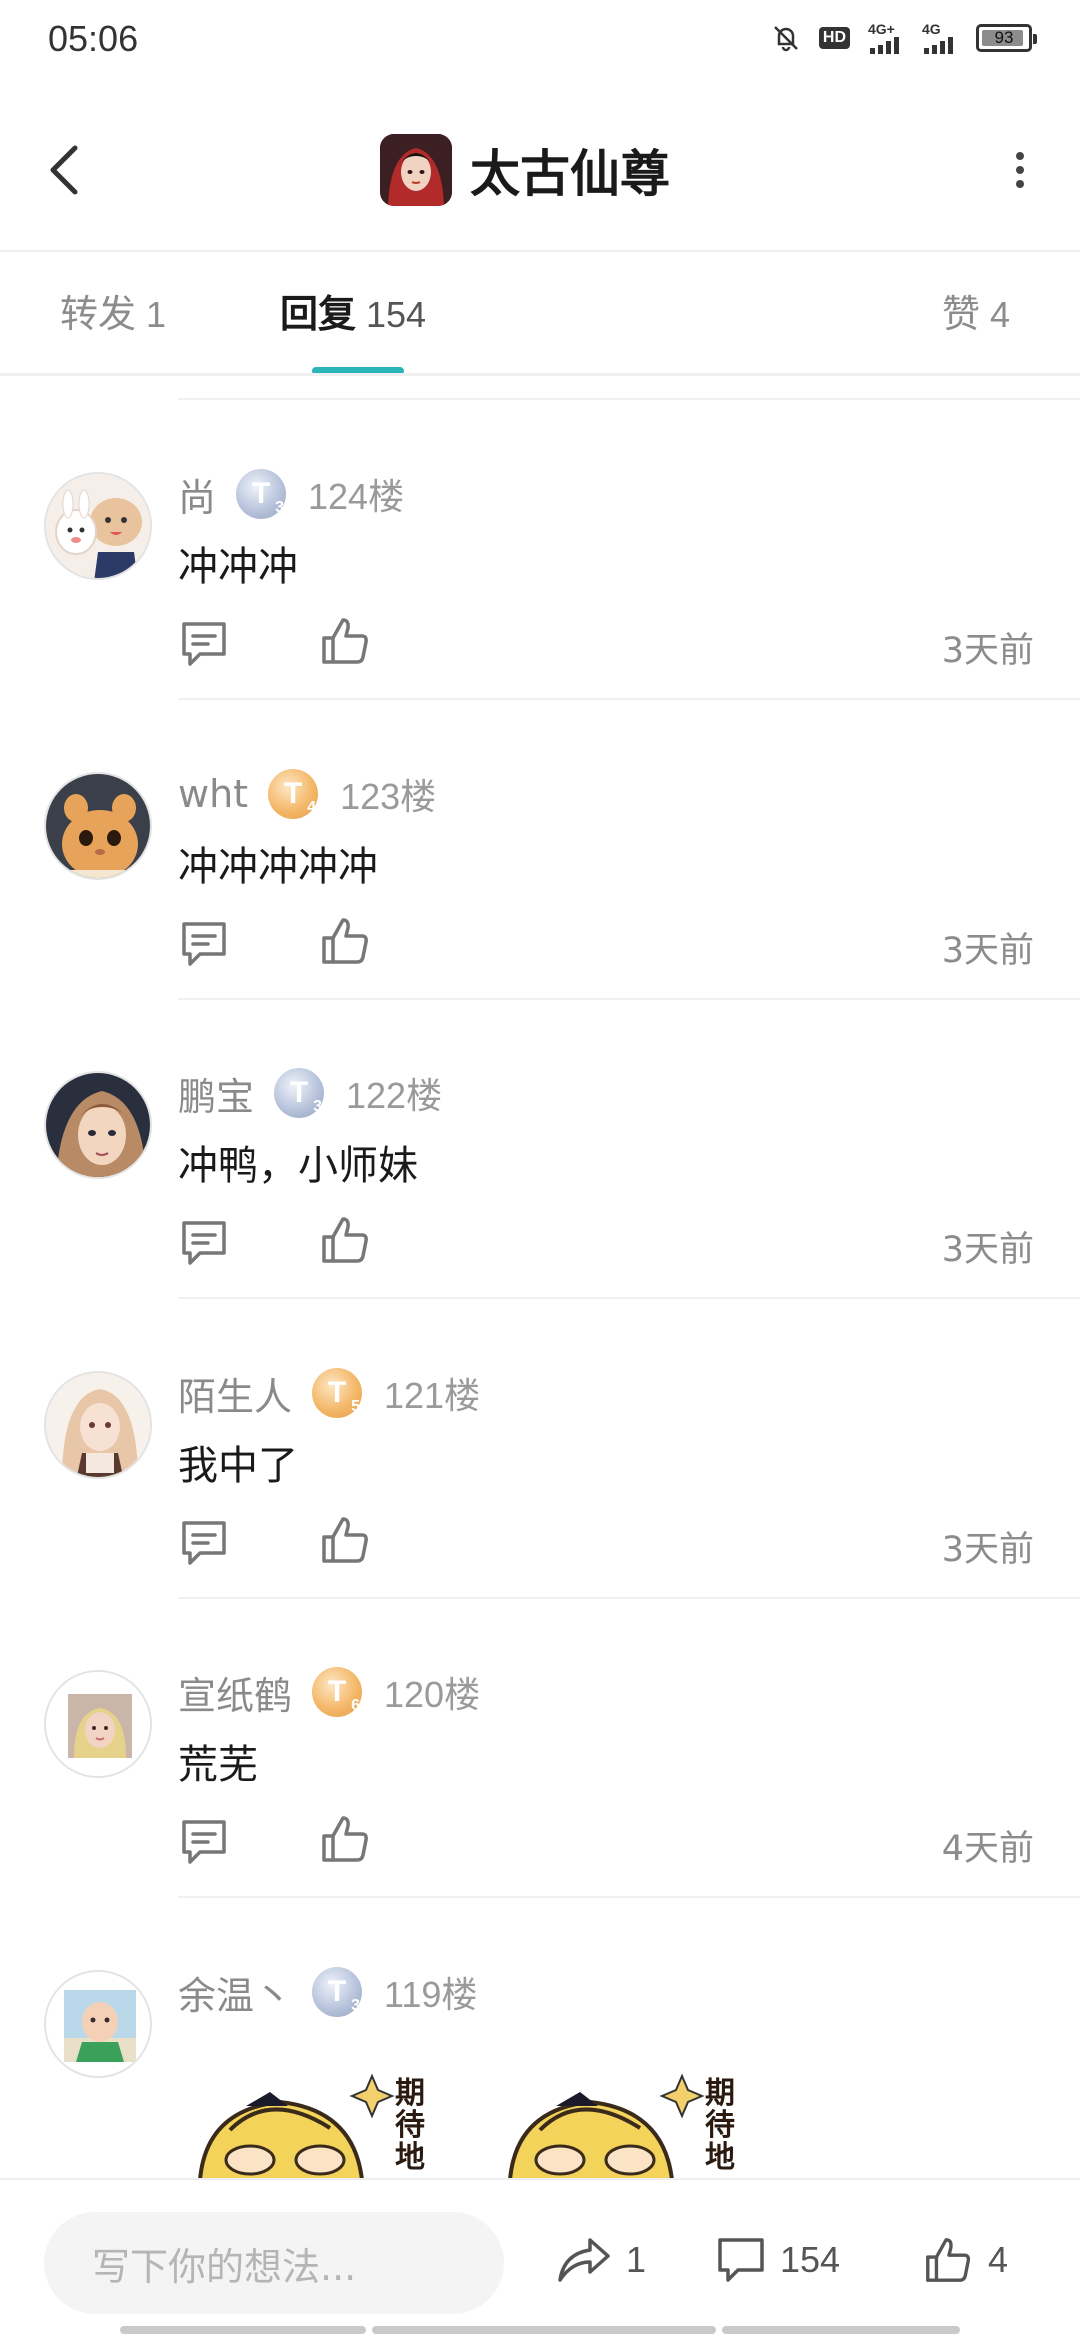  What do you see at coordinates (987, 1849) in the screenshot?
I see `comment-time: 4天前` at bounding box center [987, 1849].